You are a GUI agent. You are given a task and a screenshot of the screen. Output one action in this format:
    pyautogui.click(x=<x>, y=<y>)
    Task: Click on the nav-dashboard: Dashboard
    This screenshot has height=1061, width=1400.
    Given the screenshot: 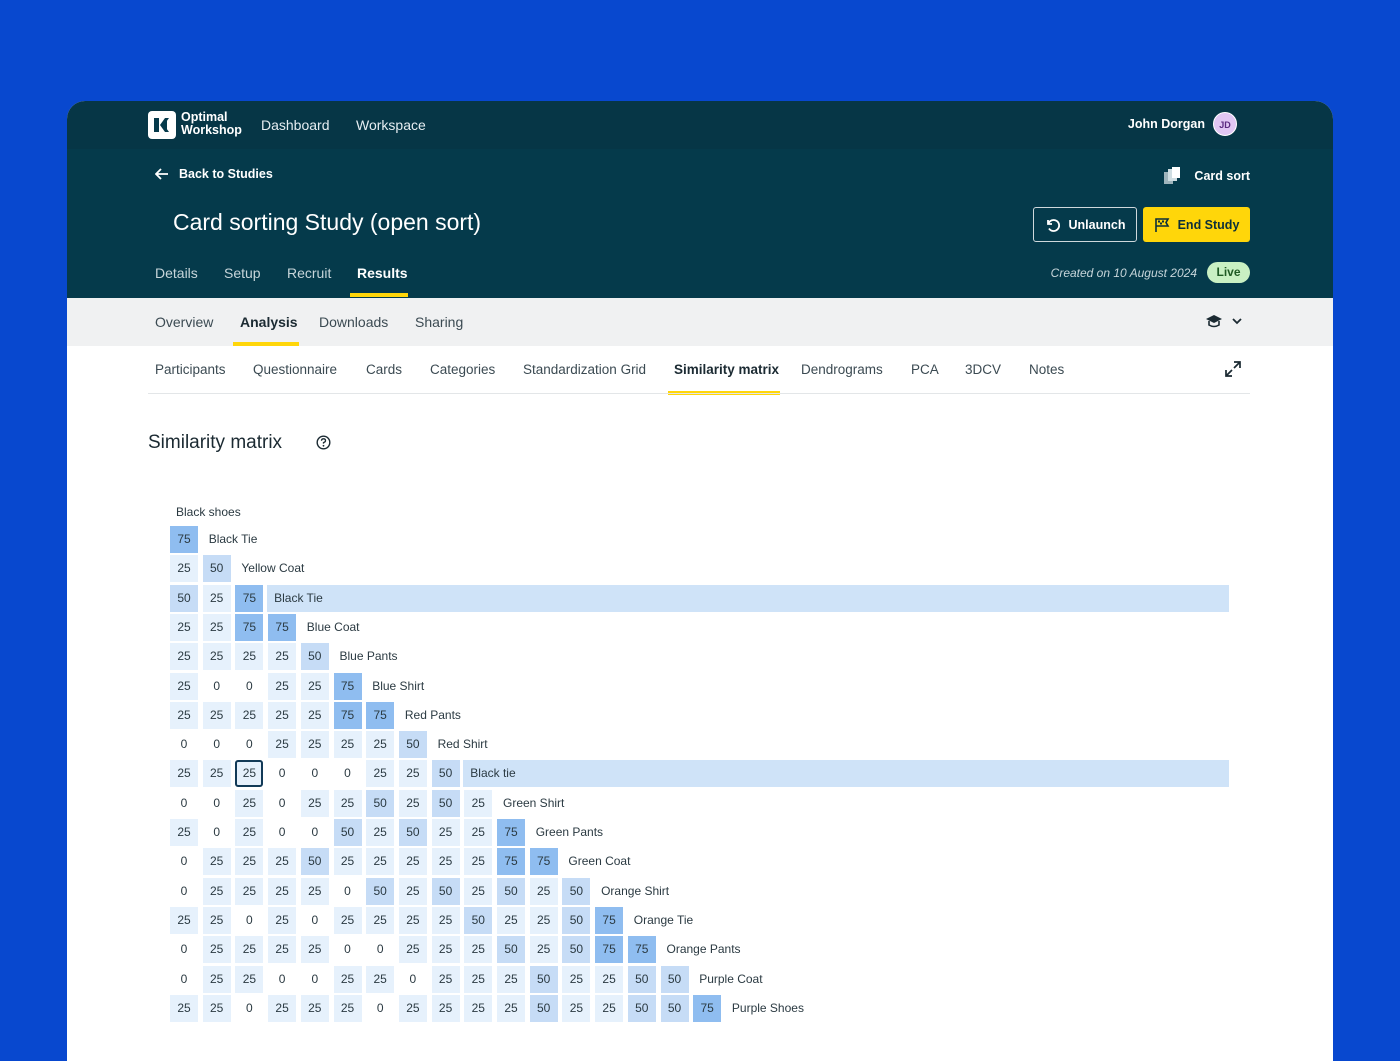 What is the action you would take?
    pyautogui.click(x=295, y=125)
    